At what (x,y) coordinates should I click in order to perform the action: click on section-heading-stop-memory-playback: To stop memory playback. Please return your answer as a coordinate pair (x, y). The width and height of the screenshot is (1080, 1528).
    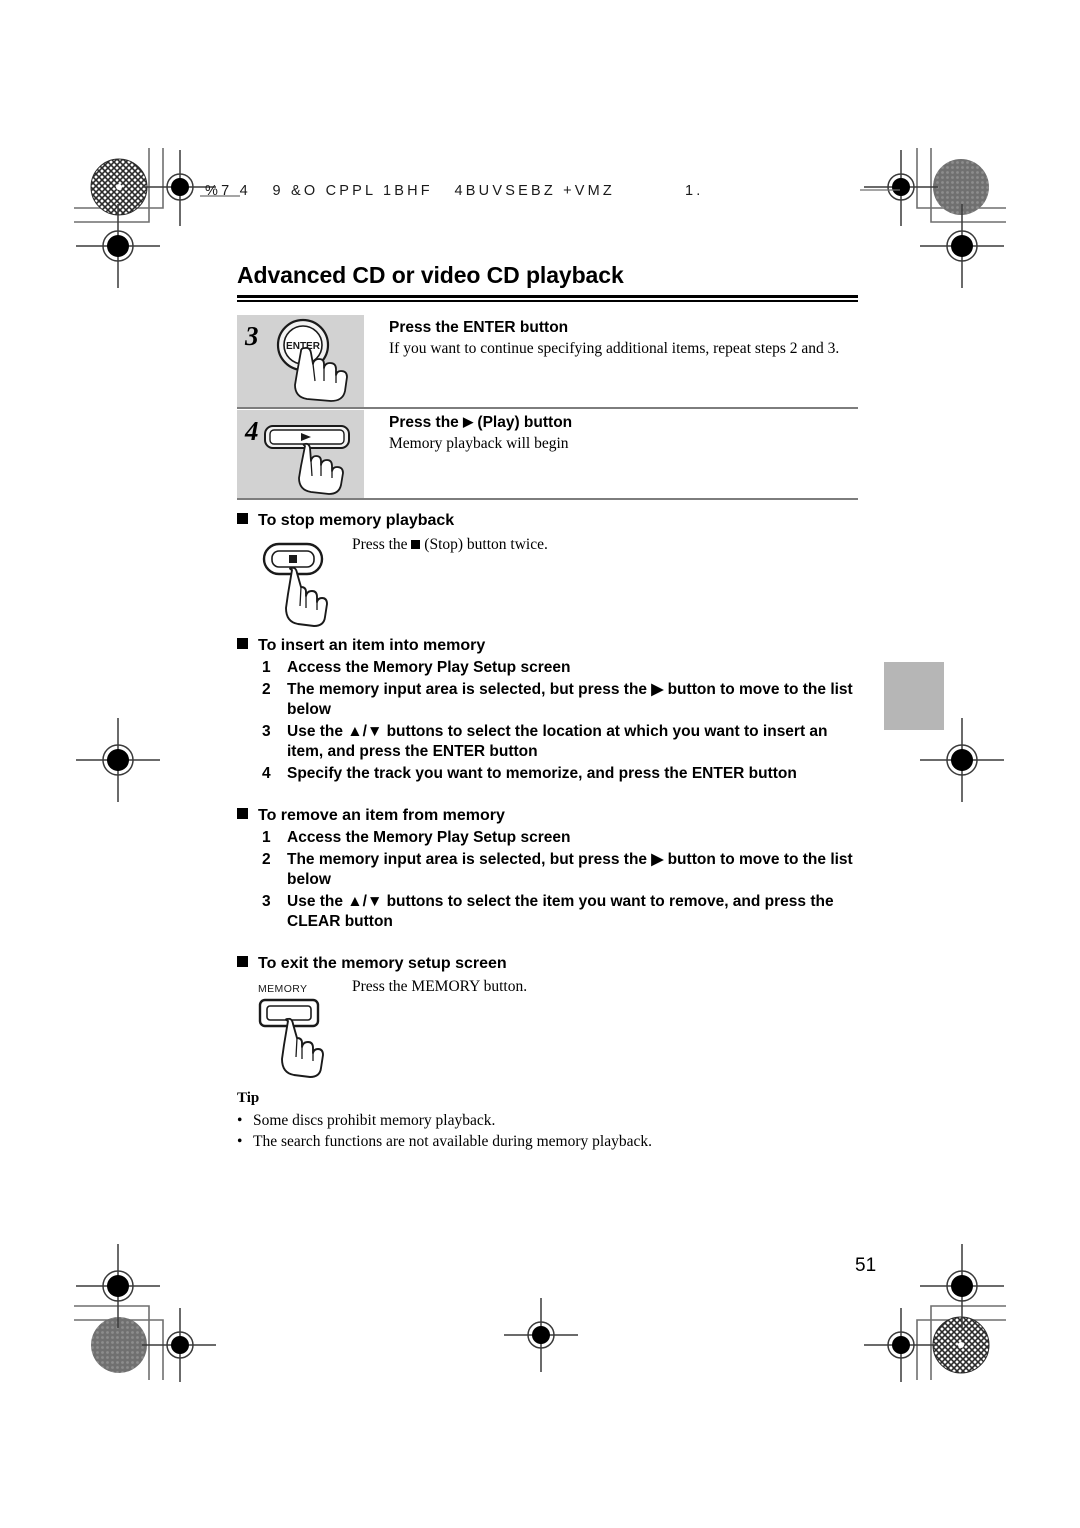
    Looking at the image, I should click on (345, 521).